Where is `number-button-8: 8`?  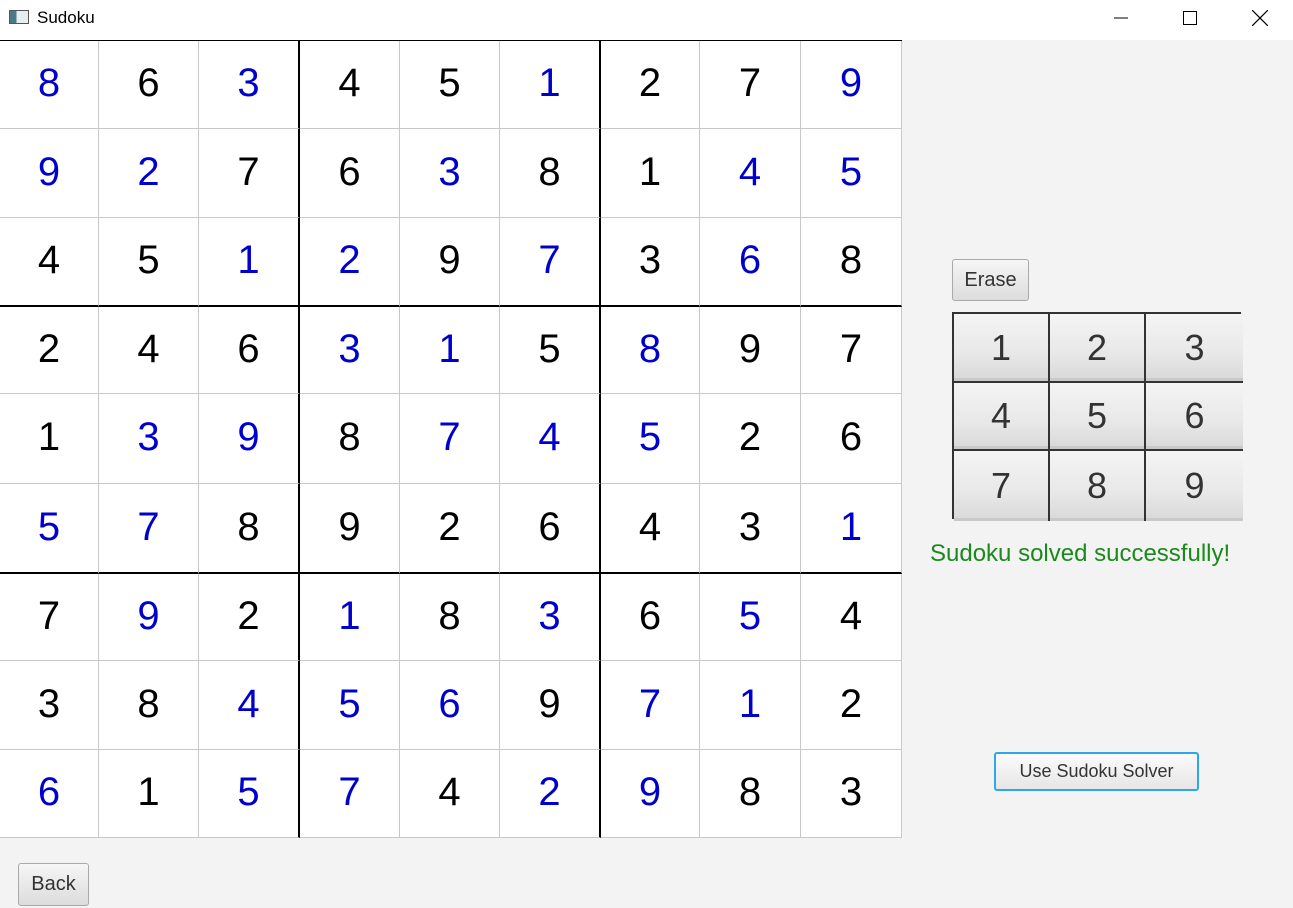 number-button-8: 8 is located at coordinates (1098, 486).